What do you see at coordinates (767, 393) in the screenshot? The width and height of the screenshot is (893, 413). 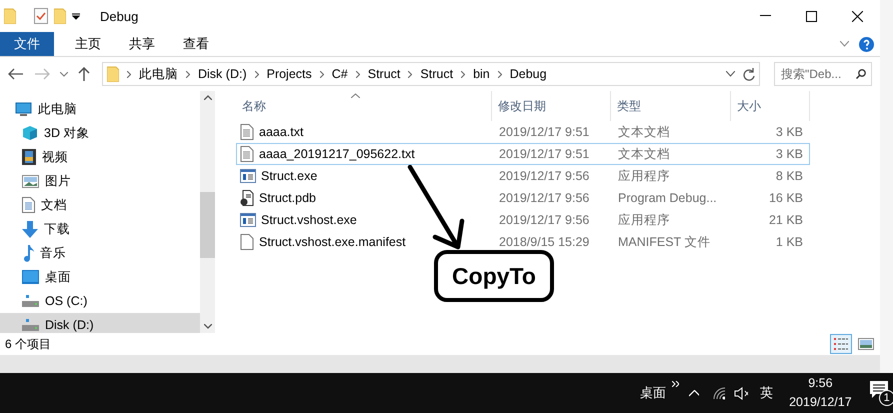 I see `input-method-indicator: 英` at bounding box center [767, 393].